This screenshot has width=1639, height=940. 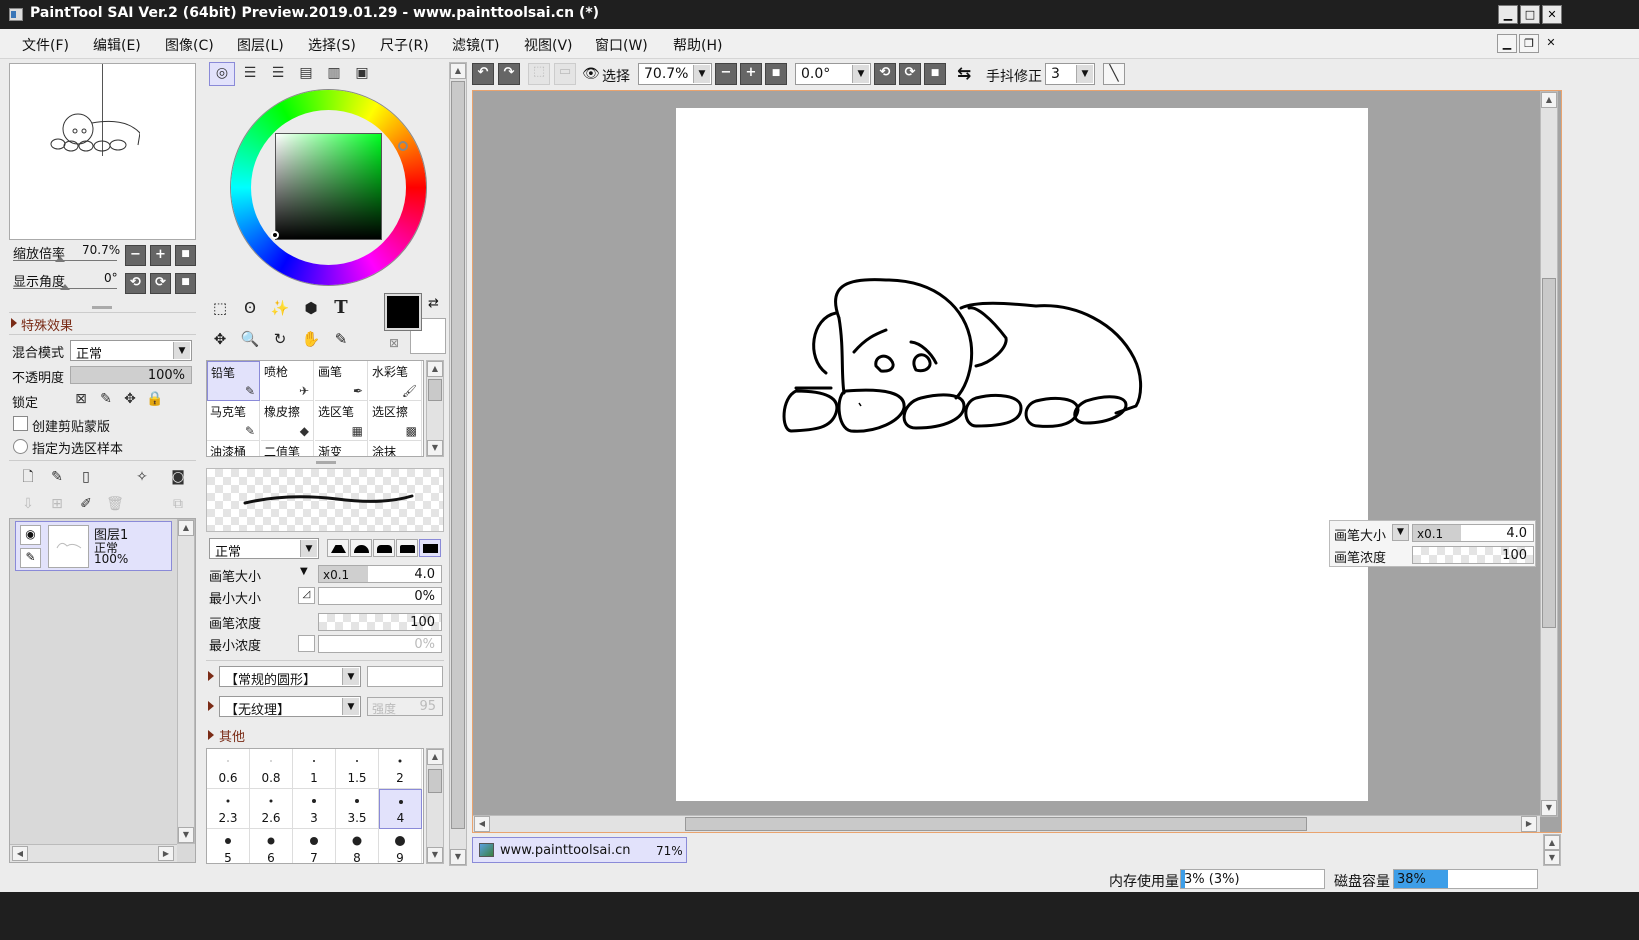 I want to click on rgb-slider-tab-icon: ☰, so click(x=250, y=74).